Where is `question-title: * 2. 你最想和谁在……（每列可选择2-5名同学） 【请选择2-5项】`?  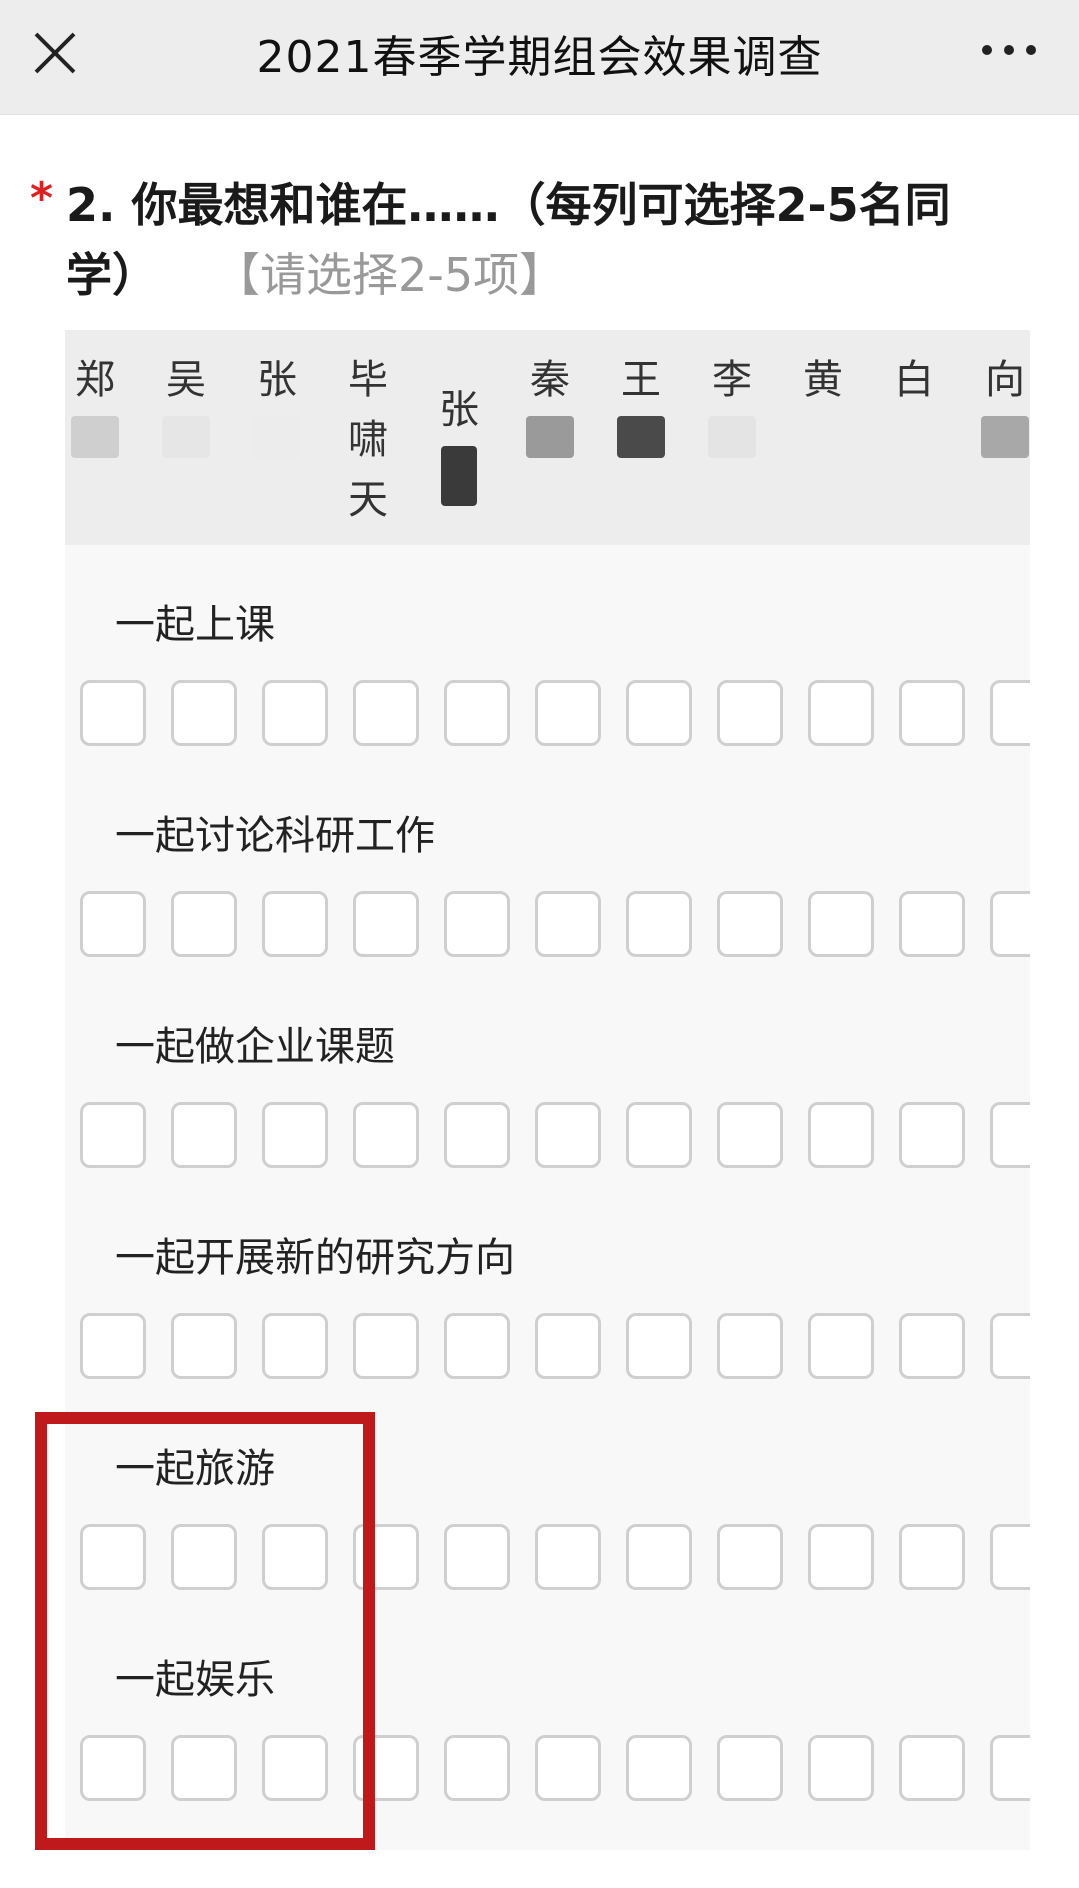
question-title: * 2. 你最想和谁在……（每列可选择2-5名同学） 【请选择2-5项】 is located at coordinates (535, 240).